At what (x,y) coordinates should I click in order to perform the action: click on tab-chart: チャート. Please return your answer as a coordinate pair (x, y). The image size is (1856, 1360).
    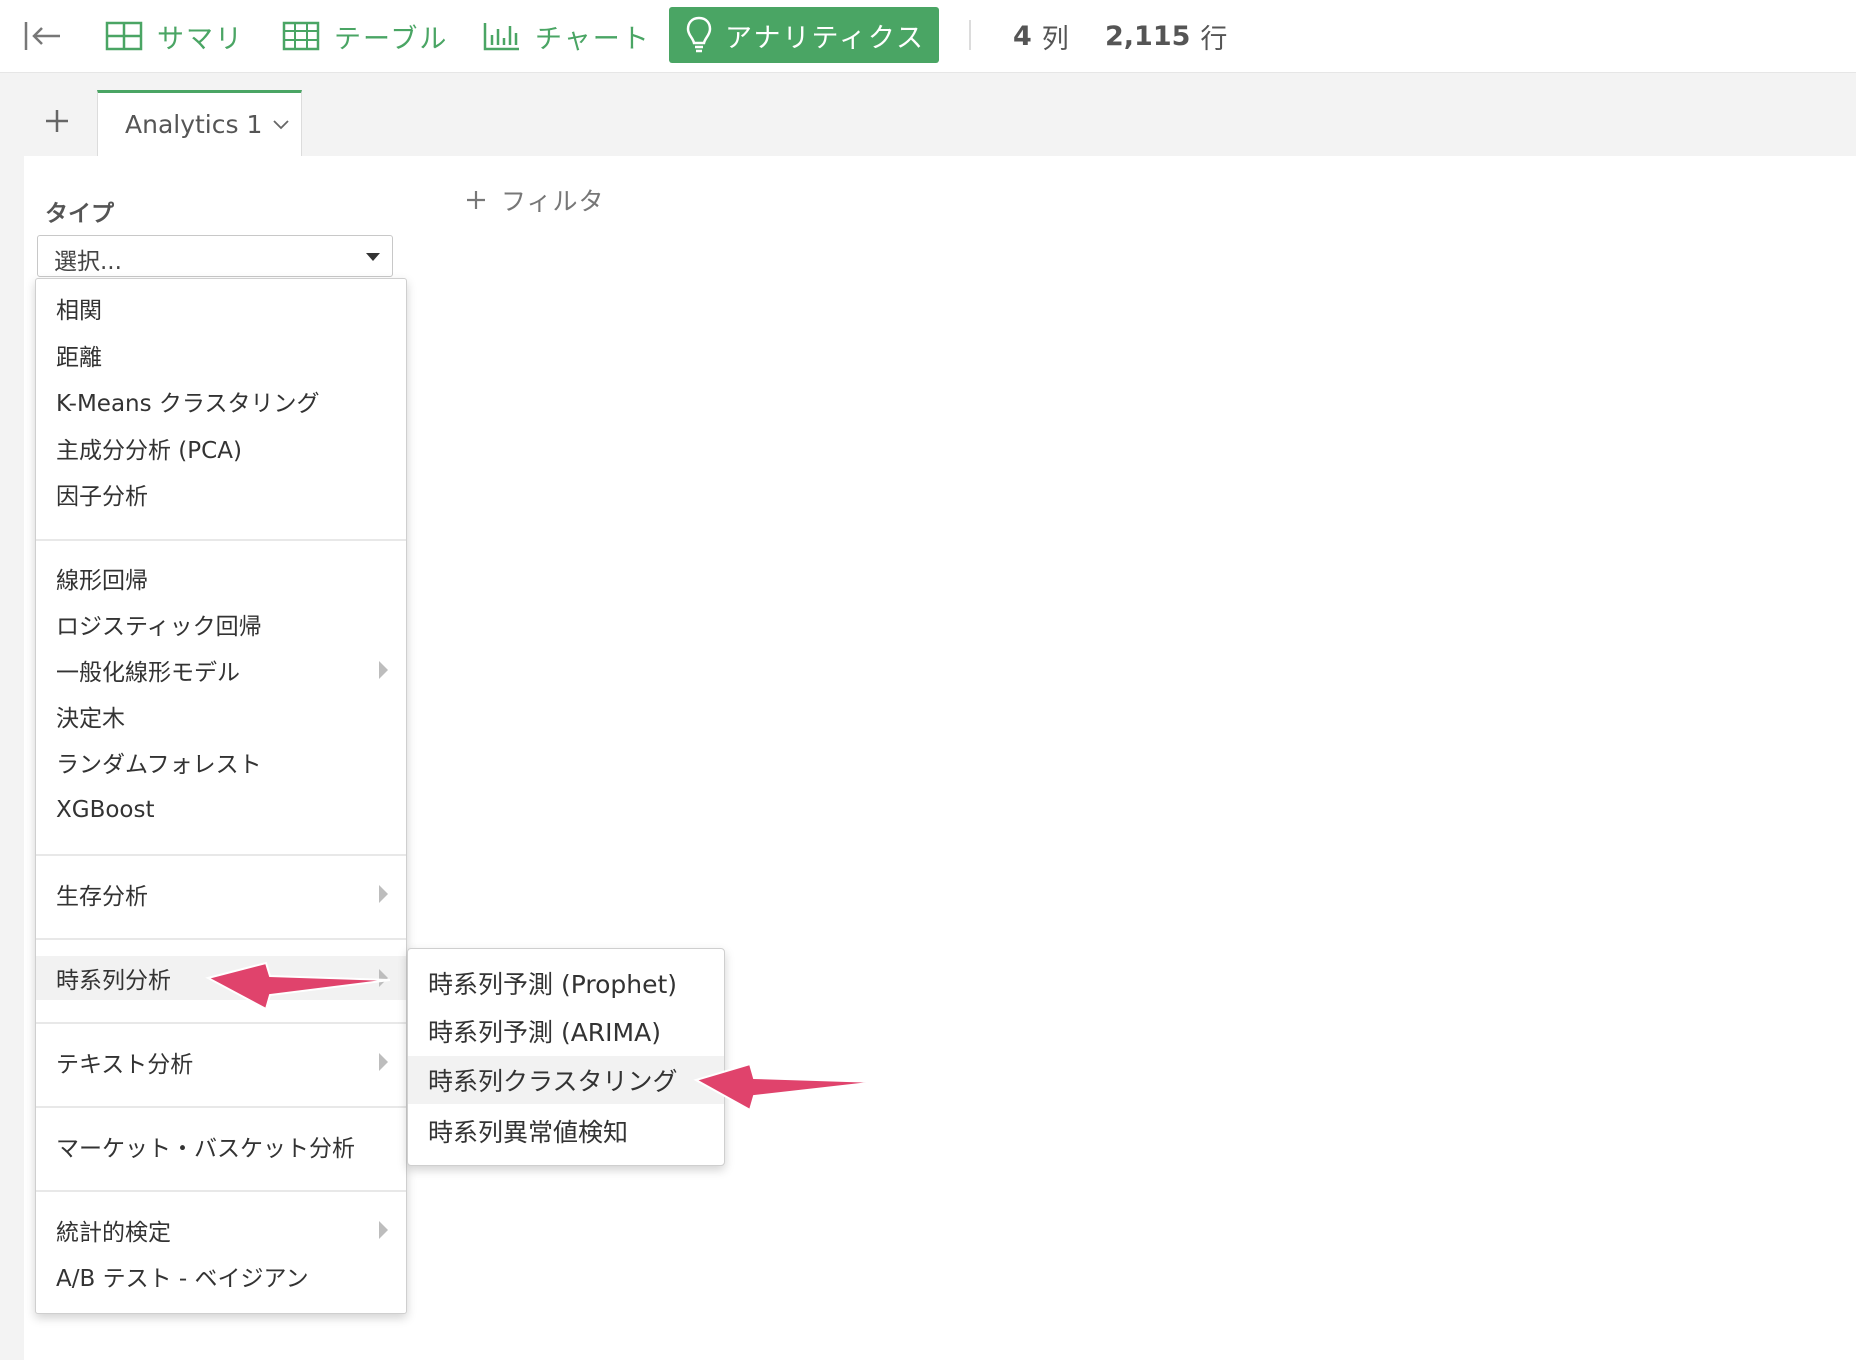
    Looking at the image, I should click on (567, 36).